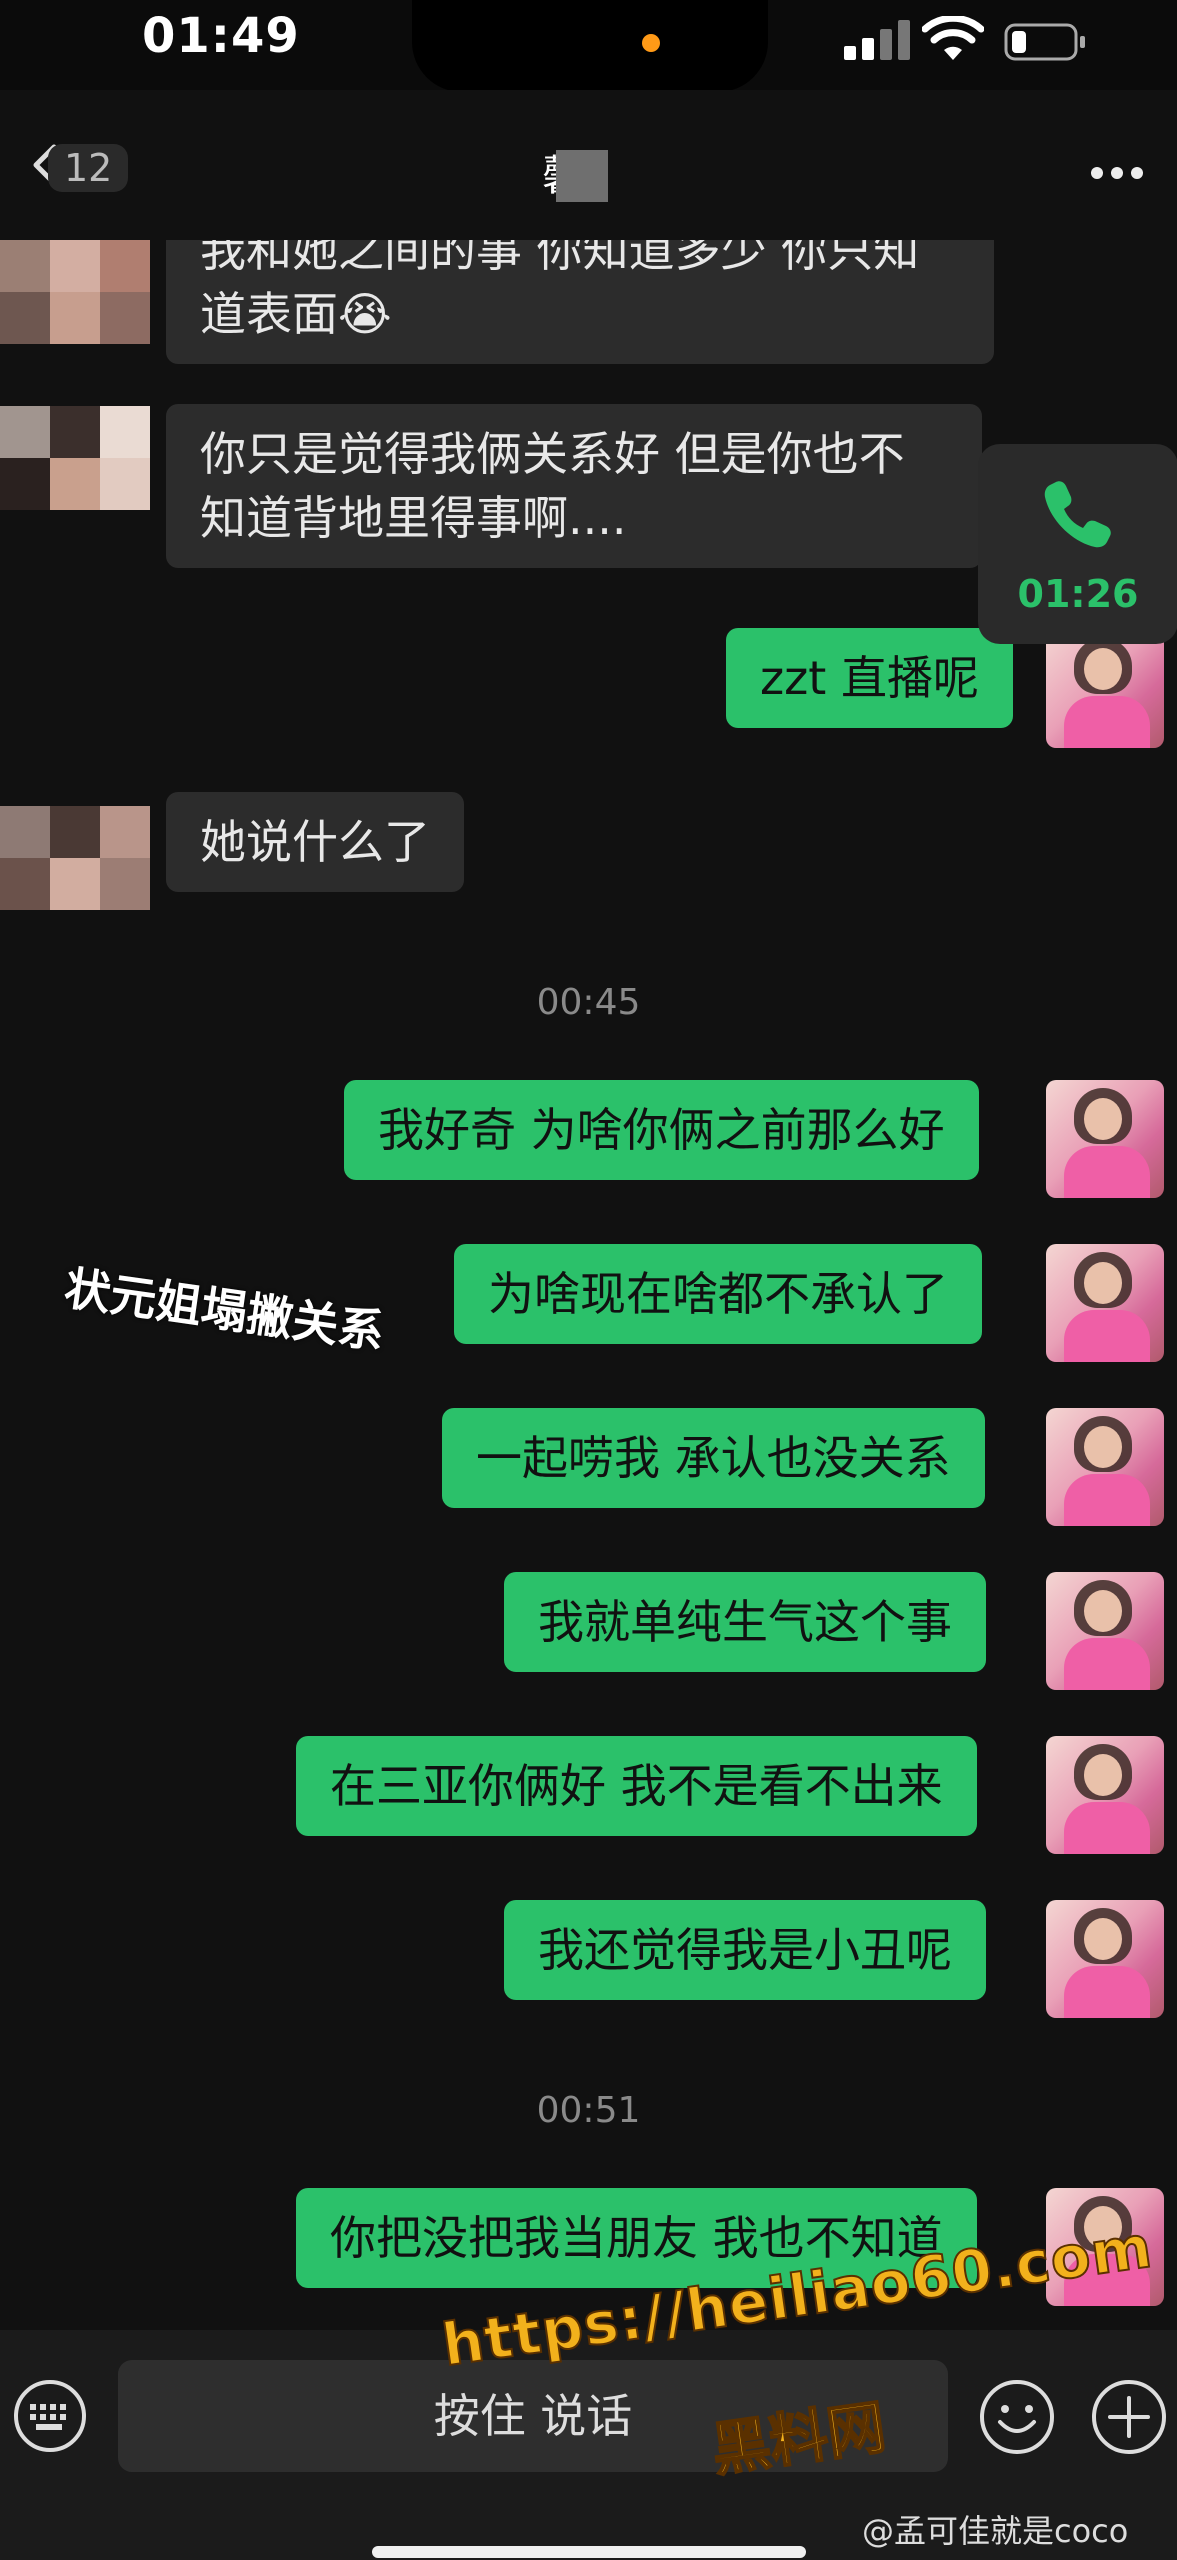  I want to click on weibo-credit: @孟可佳就是coco, so click(995, 2531).